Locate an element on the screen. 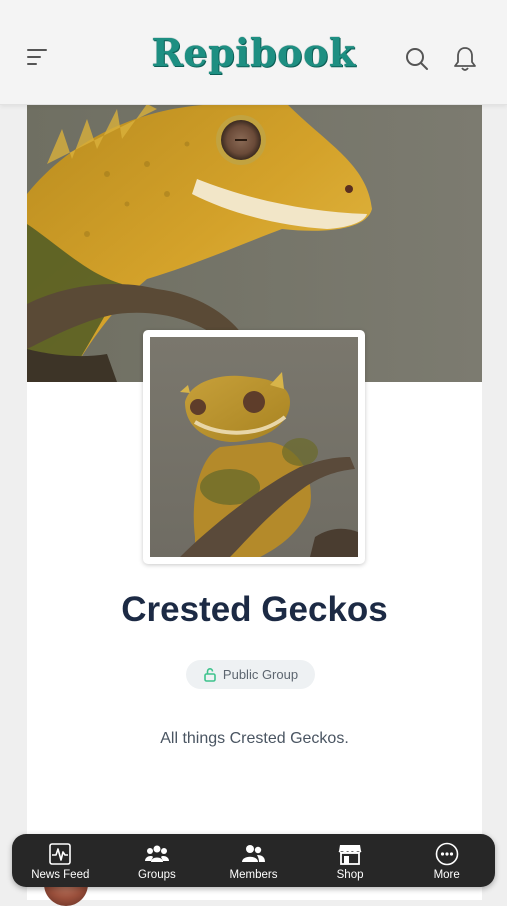 This screenshot has width=507, height=906. nav-label-more: More is located at coordinates (446, 874).